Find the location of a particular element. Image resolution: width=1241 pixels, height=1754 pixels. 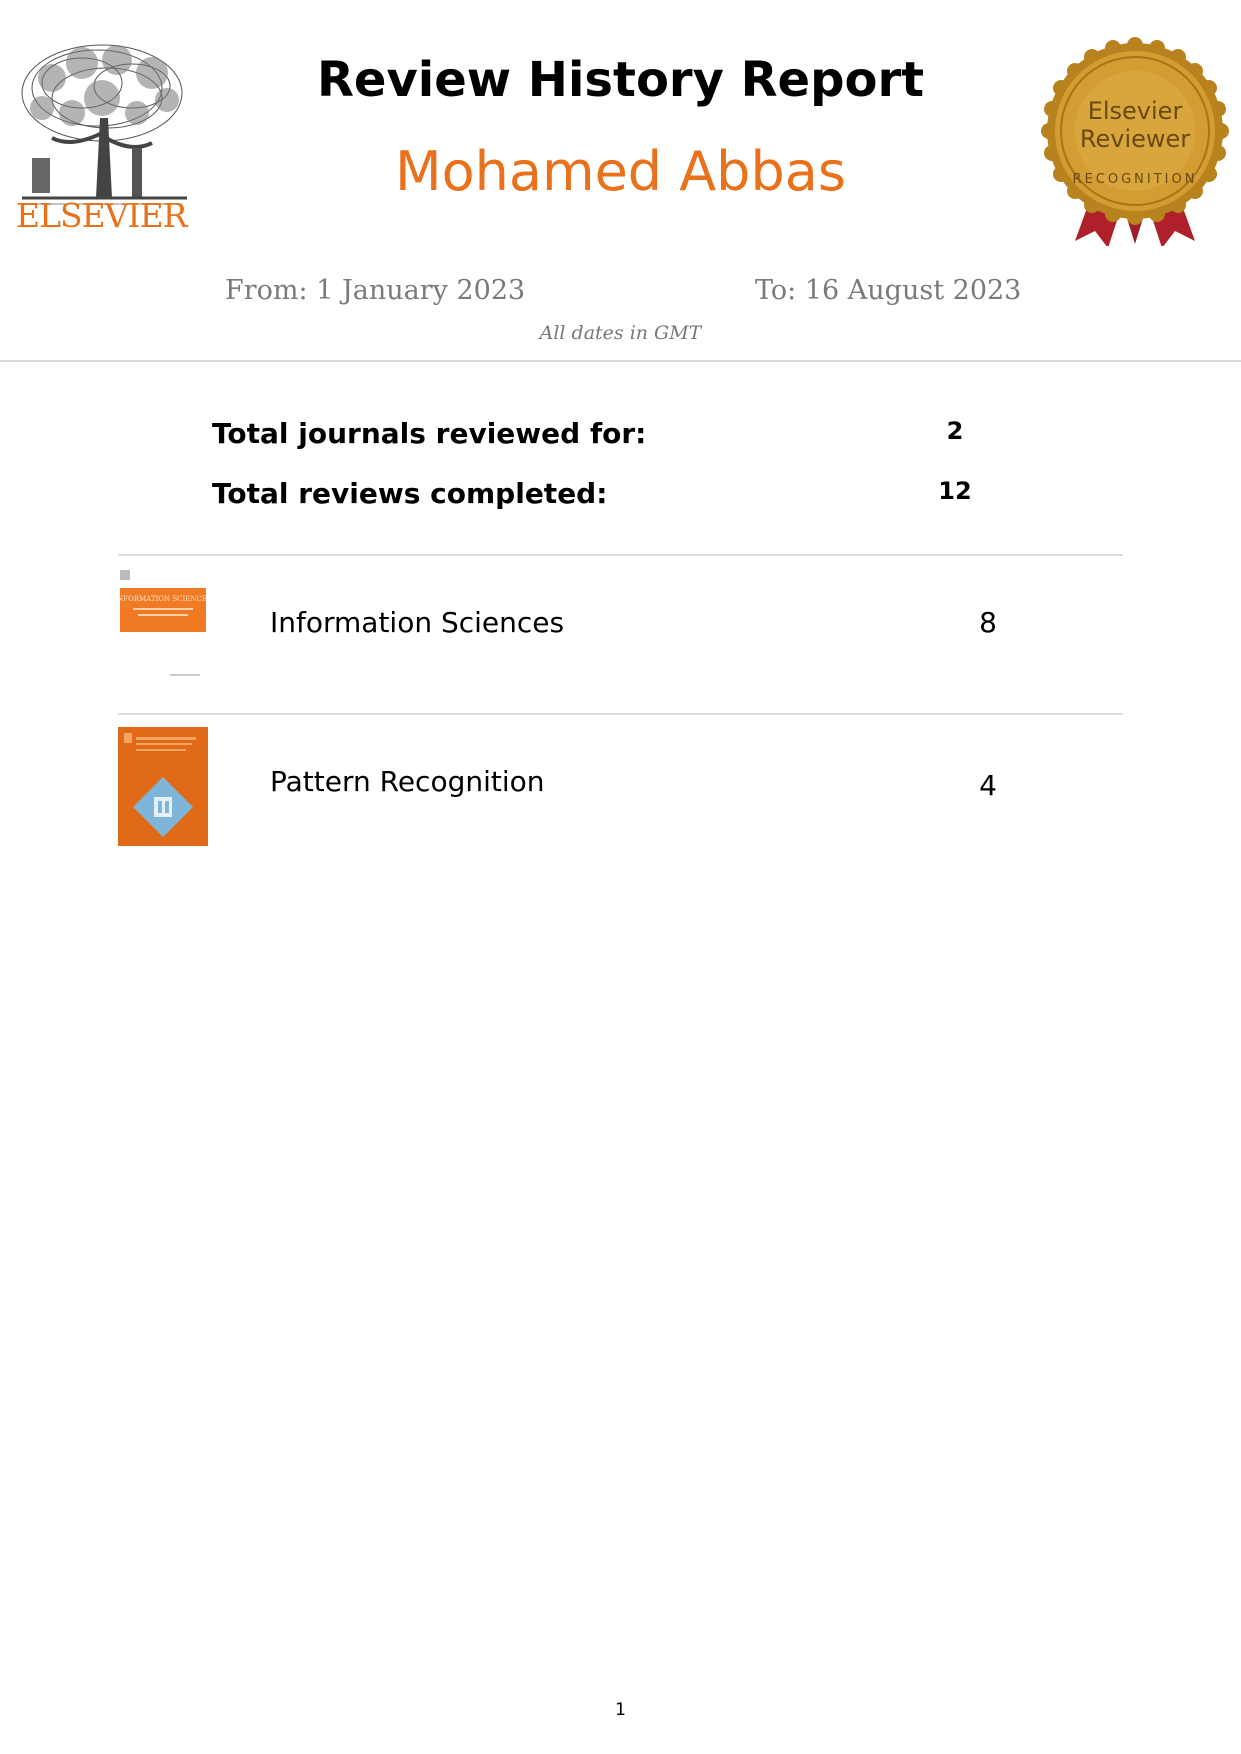

date-from: From: 1 January 2023 is located at coordinates (375, 290).